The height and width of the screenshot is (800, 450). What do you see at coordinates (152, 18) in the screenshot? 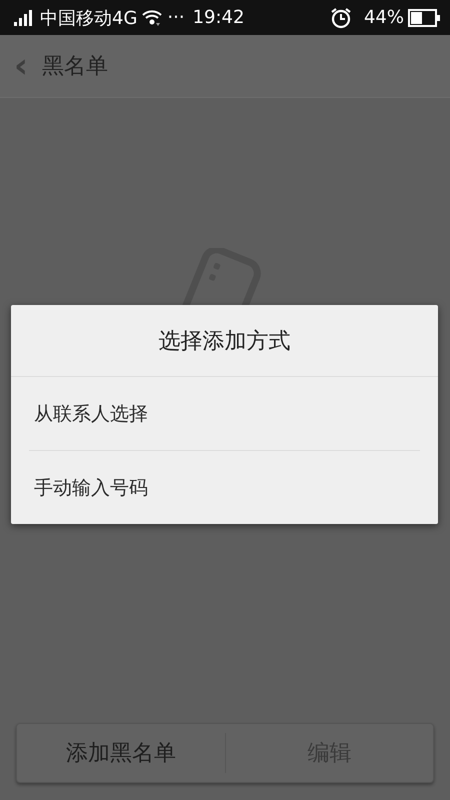
I see `wifi-icon` at bounding box center [152, 18].